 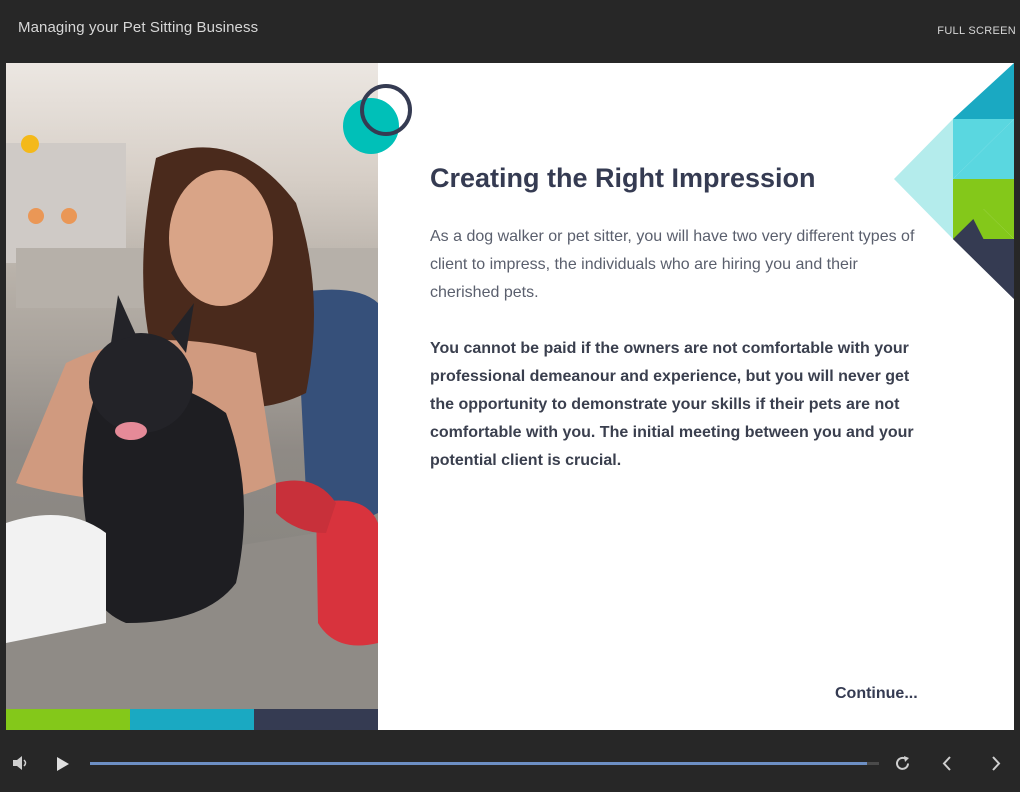 I want to click on previous-icon, so click(x=947, y=766).